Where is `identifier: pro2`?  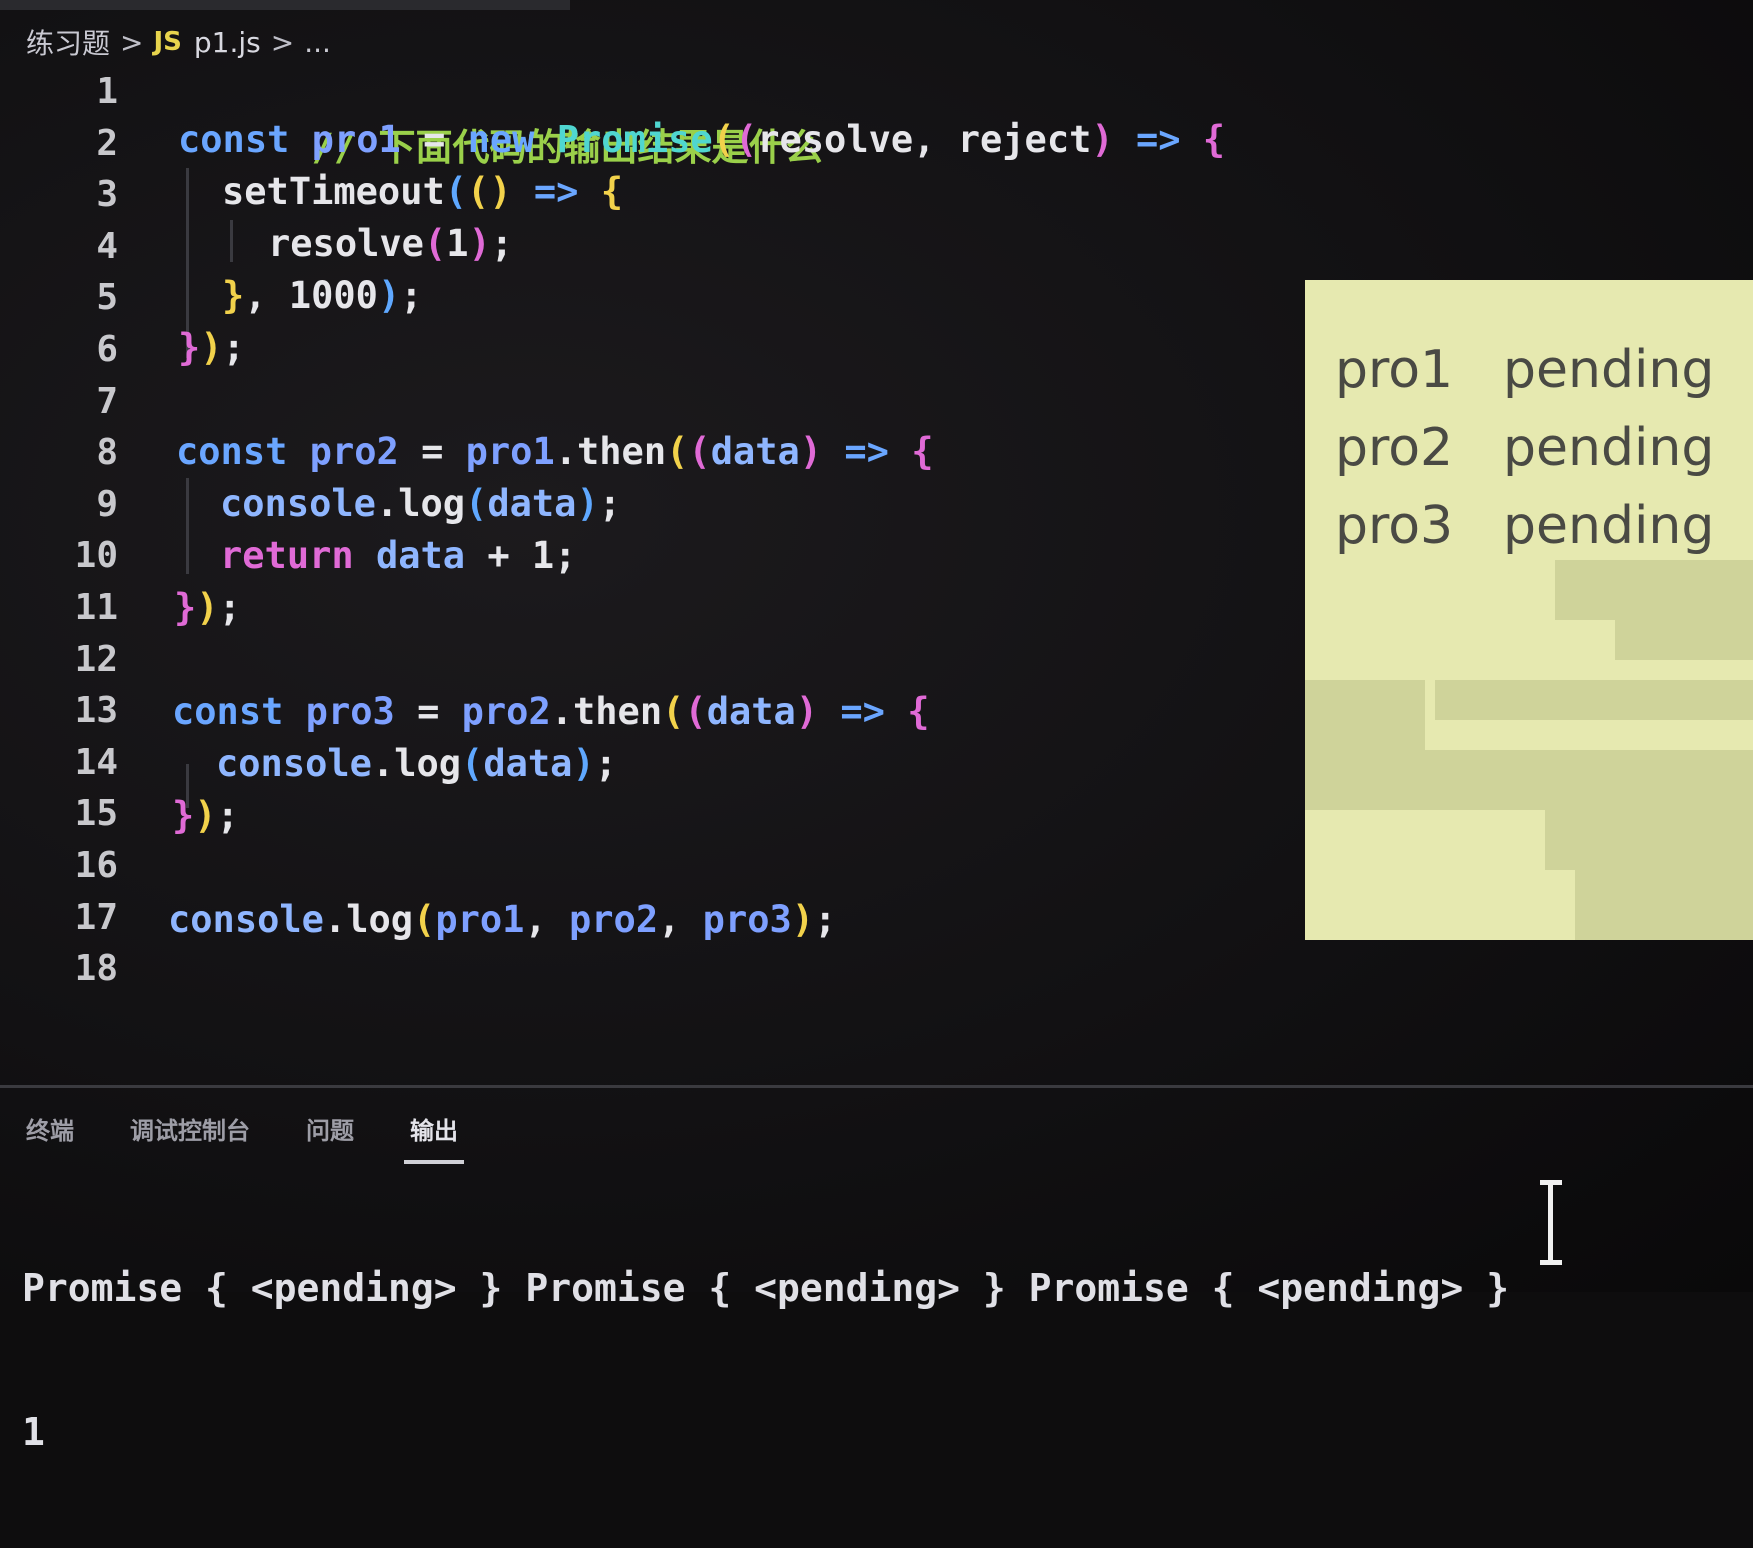
identifier: pro2 is located at coordinates (354, 451).